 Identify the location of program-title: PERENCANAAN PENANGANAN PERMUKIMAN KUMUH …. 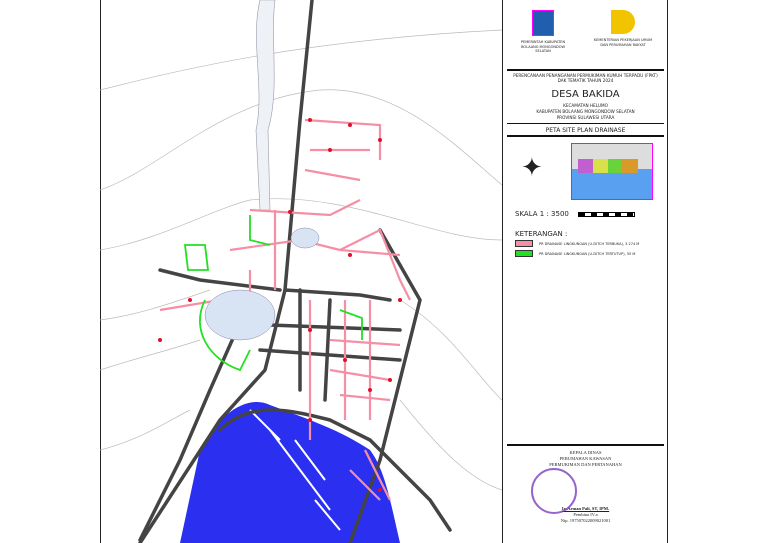
(585, 78).